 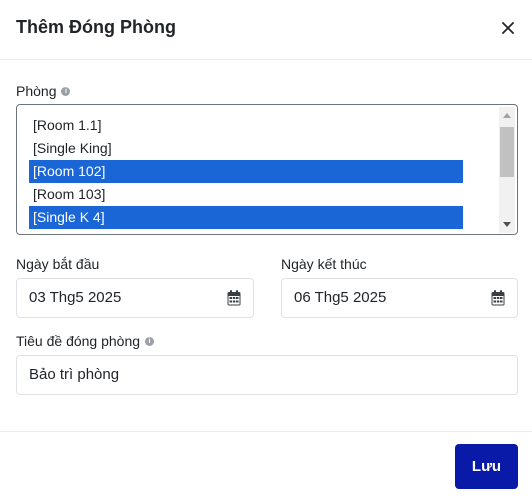 I want to click on room-option-selected: [Room 102], so click(x=246, y=171).